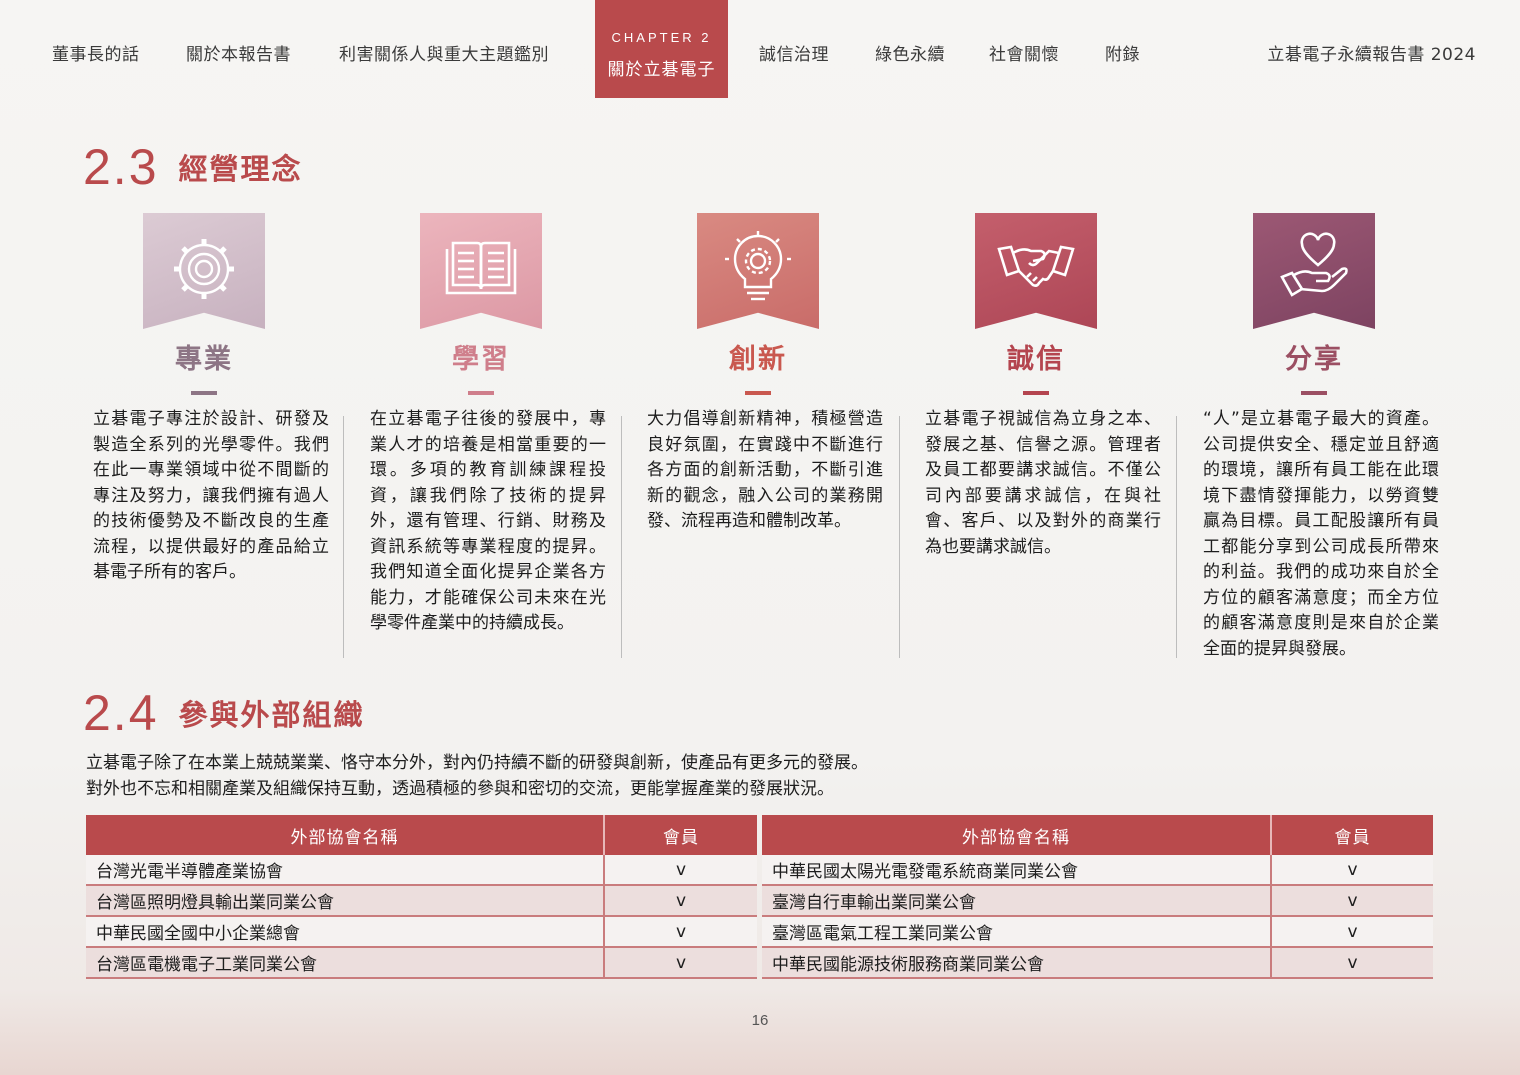 The image size is (1520, 1075). Describe the element at coordinates (758, 359) in the screenshot. I see `value-name: 創新` at that location.